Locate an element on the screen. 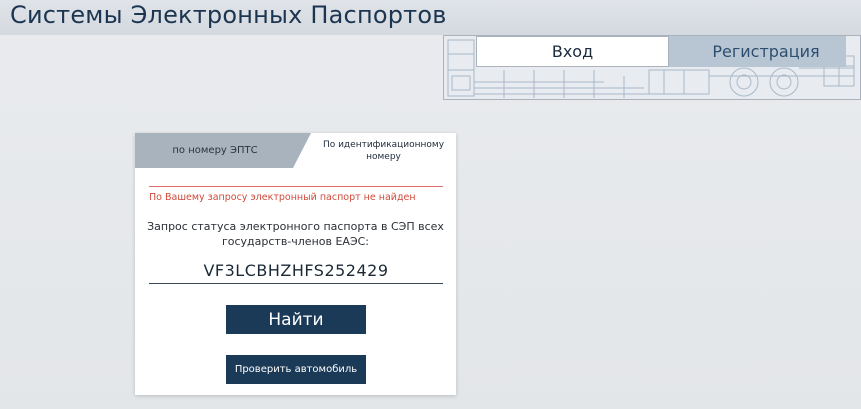  site-header: Системы Электронных Паспортов is located at coordinates (430, 17).